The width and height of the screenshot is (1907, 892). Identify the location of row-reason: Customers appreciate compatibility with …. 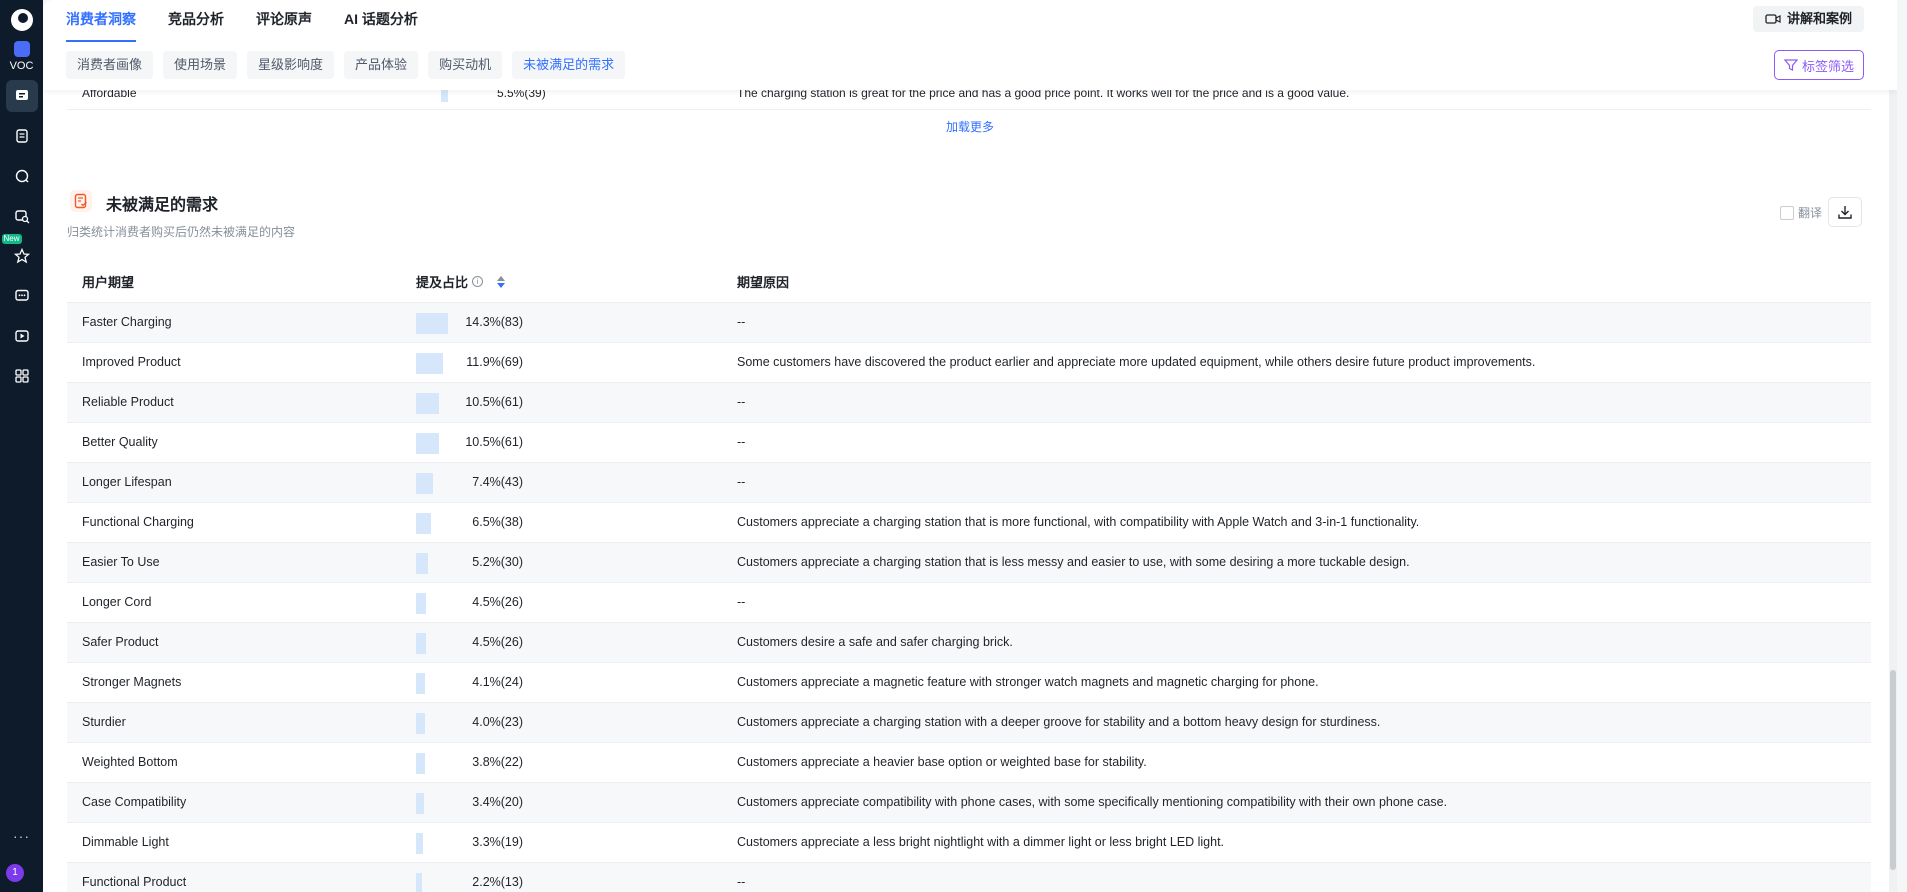
(1092, 802).